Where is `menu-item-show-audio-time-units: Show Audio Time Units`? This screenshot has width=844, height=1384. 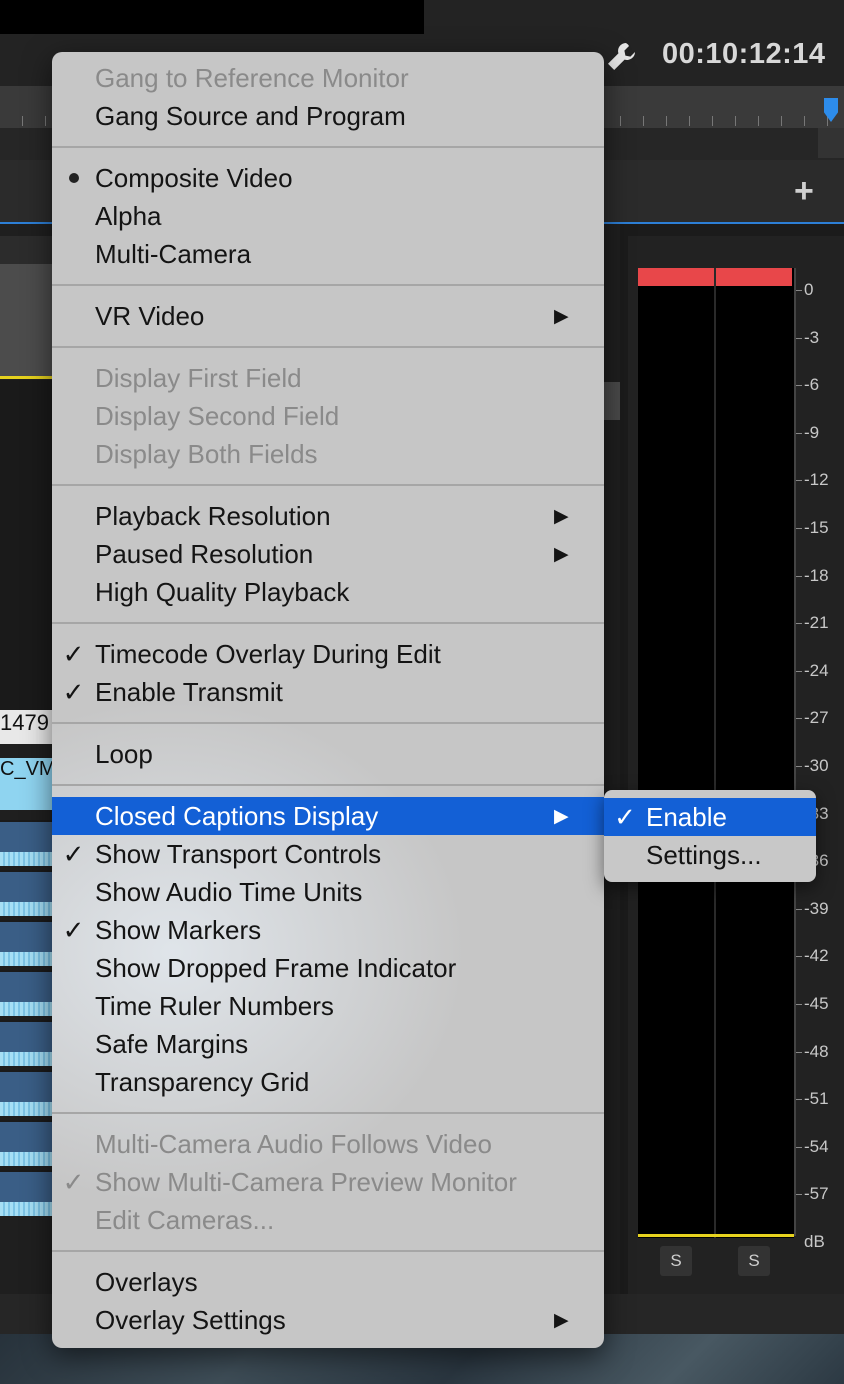
menu-item-show-audio-time-units: Show Audio Time Units is located at coordinates (328, 892).